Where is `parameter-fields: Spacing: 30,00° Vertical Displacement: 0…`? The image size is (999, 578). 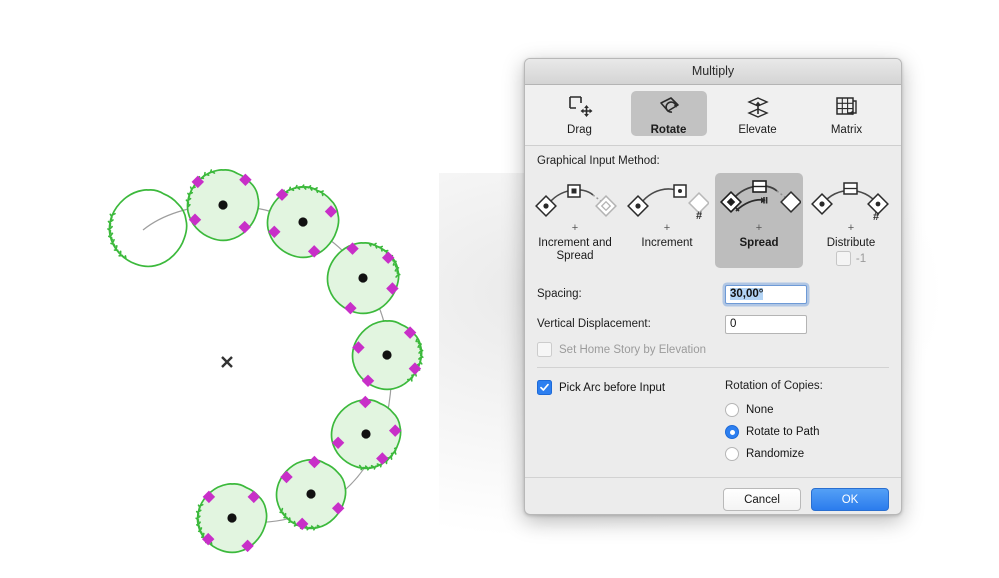
parameter-fields: Spacing: 30,00° Vertical Displacement: 0… is located at coordinates (713, 325).